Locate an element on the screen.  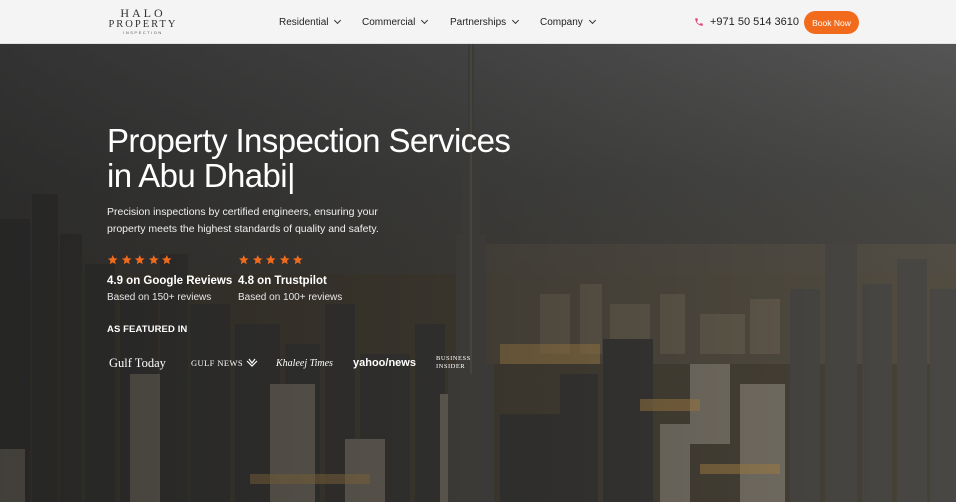
nav-label: Partnerships is located at coordinates (478, 22).